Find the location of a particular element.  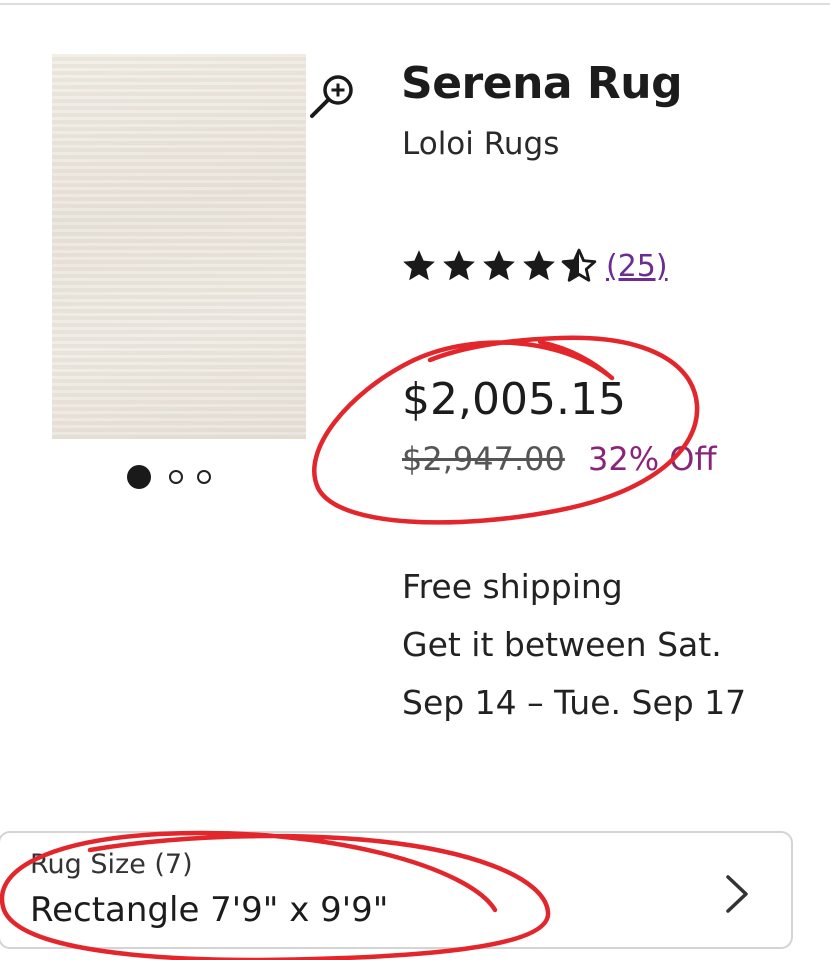

price-circle-annotation is located at coordinates (506, 430).